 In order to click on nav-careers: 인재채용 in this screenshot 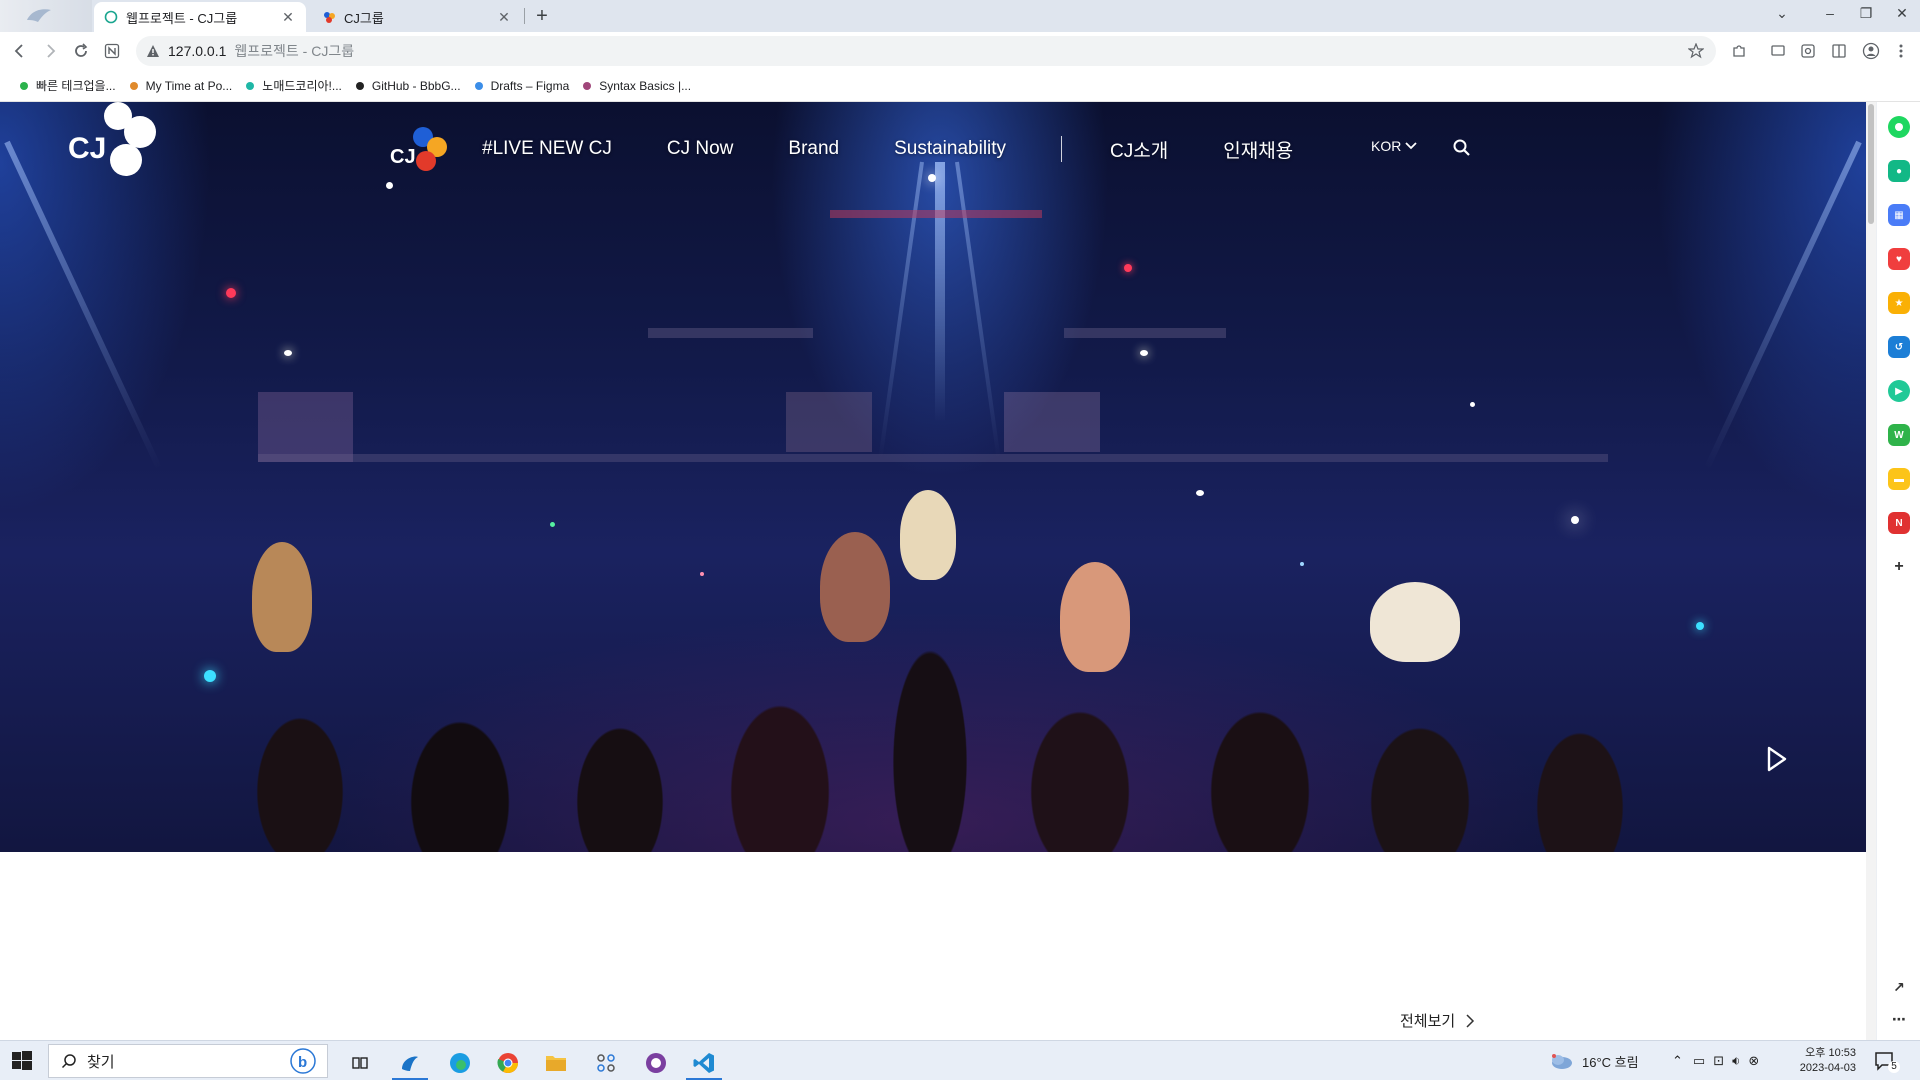, I will do `click(1258, 149)`.